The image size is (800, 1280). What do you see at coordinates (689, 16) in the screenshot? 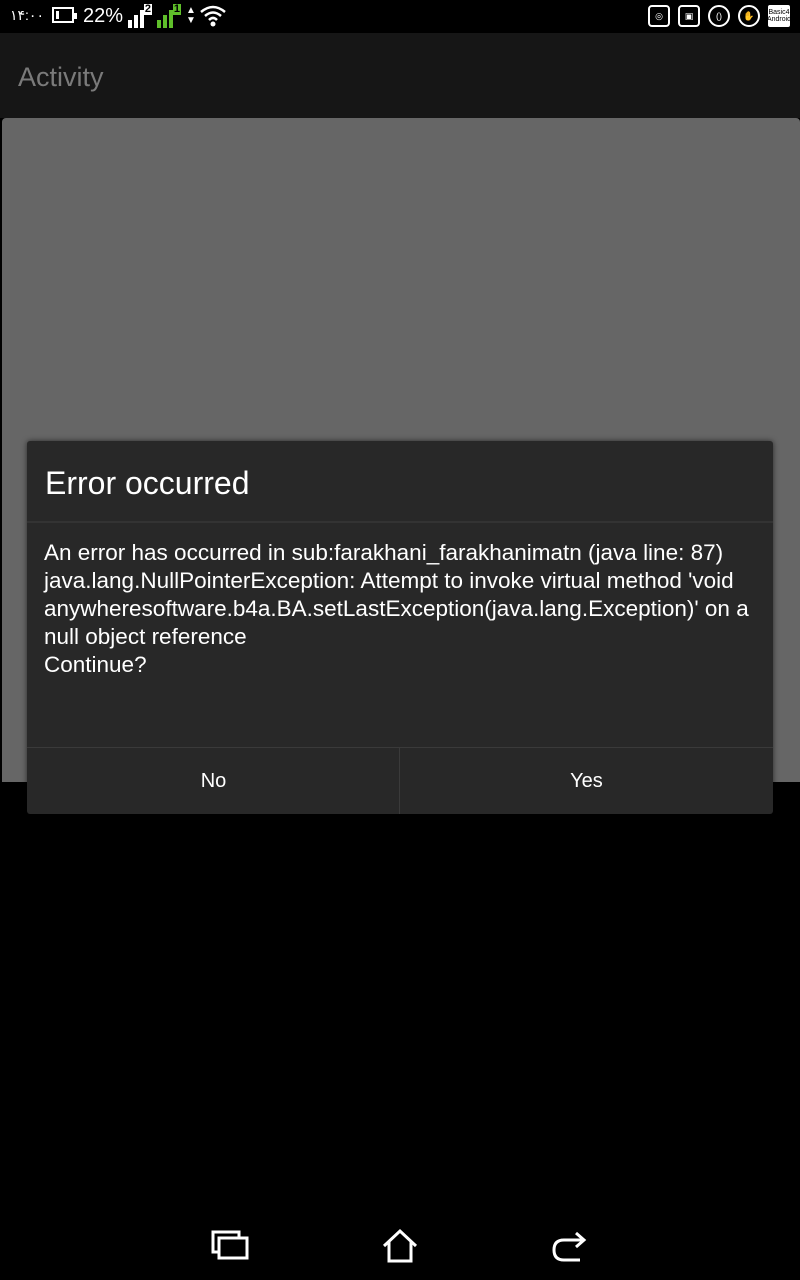
I see `photo-icon: ▣` at bounding box center [689, 16].